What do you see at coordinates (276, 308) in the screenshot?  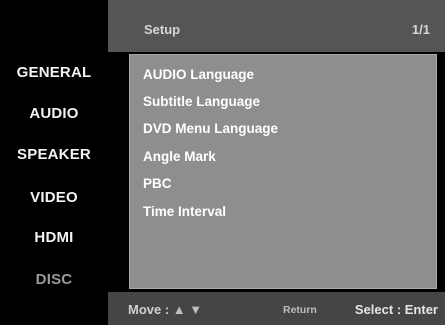 I see `footer-bar: Move : ▲ ▼ Return Select : Enter` at bounding box center [276, 308].